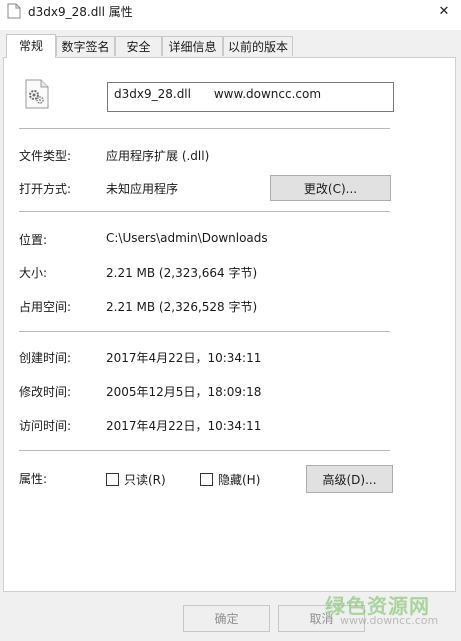 The width and height of the screenshot is (461, 641). I want to click on title-bar: d3dx9_28.dll 属性 ✕, so click(230, 15).